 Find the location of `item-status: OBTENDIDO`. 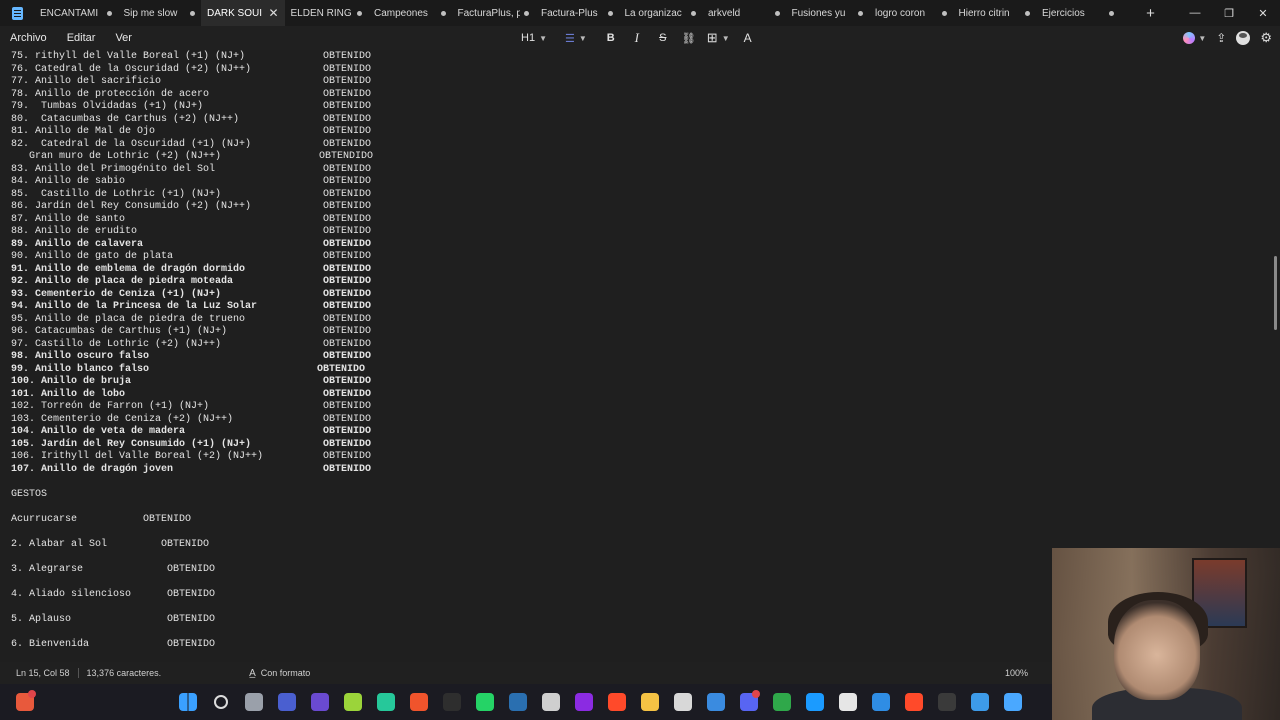

item-status: OBTENDIDO is located at coordinates (346, 156).